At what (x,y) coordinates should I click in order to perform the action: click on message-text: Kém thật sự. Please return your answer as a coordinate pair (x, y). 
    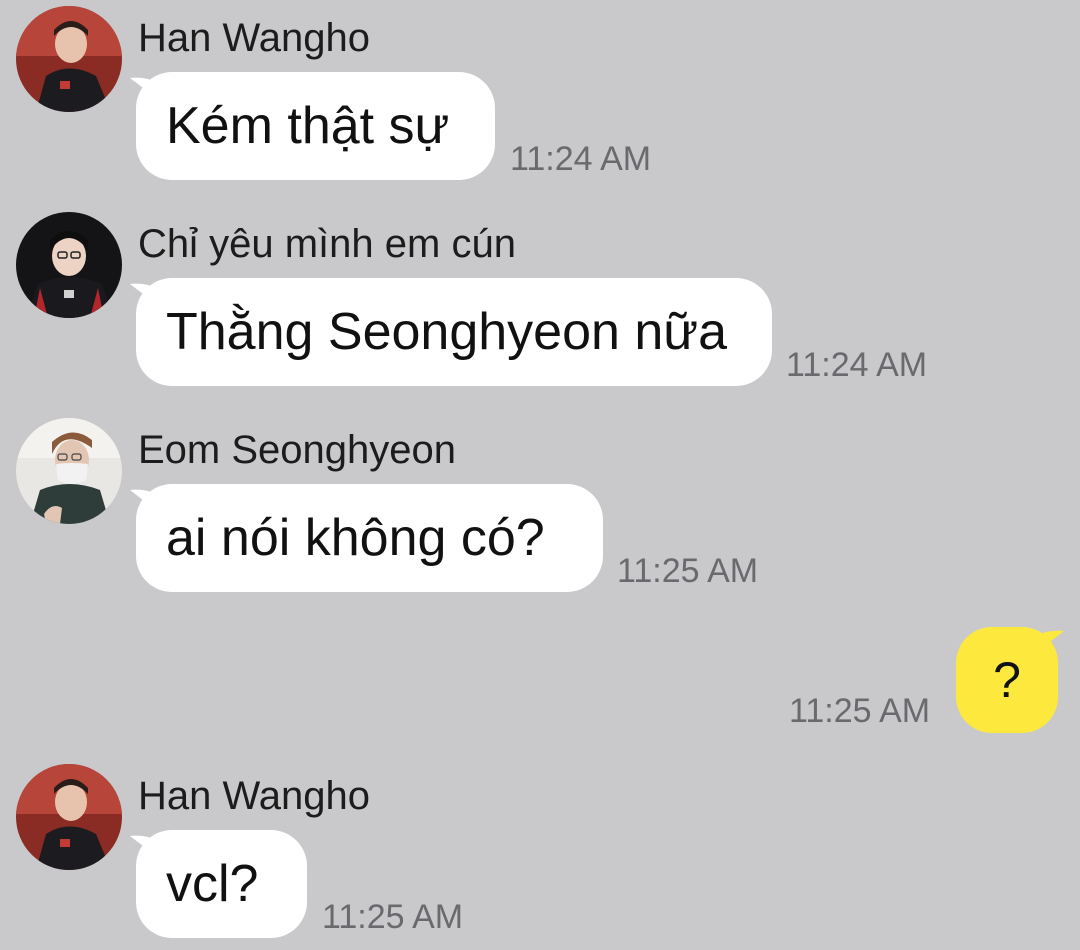
    Looking at the image, I should click on (308, 126).